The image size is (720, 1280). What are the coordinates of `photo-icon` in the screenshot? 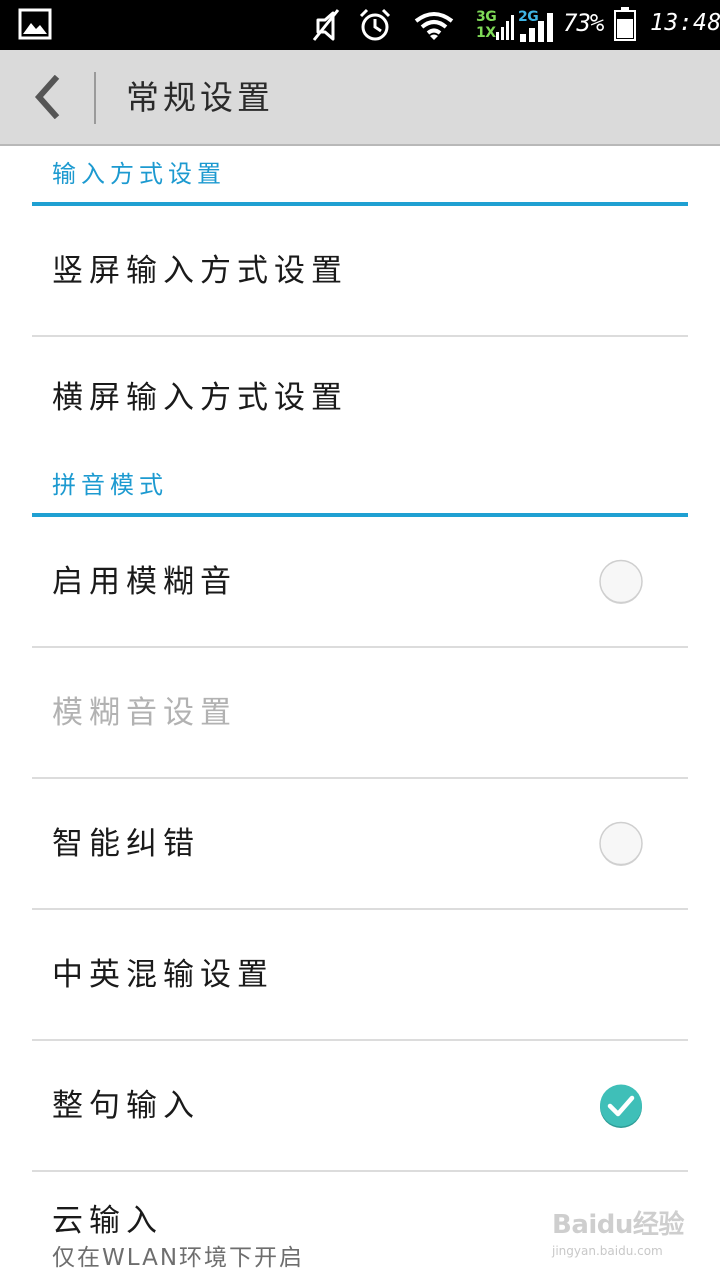 It's located at (35, 24).